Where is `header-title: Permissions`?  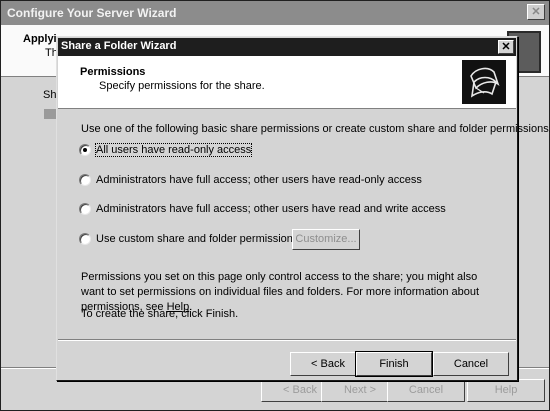 header-title: Permissions is located at coordinates (113, 72).